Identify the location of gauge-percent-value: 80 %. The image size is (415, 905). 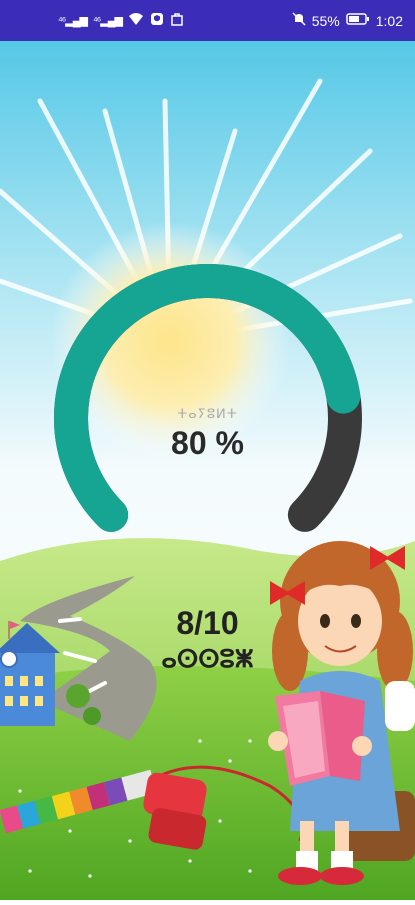
(207, 443).